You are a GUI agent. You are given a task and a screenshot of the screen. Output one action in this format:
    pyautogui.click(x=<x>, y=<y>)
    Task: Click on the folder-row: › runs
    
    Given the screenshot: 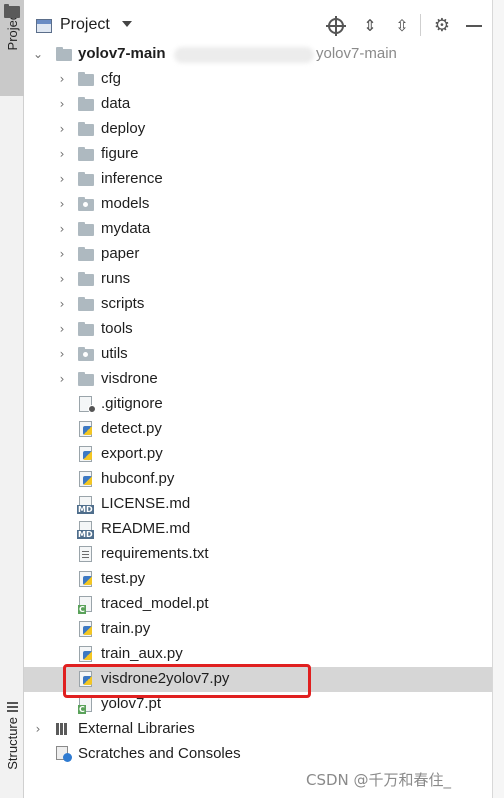 What is the action you would take?
    pyautogui.click(x=258, y=279)
    